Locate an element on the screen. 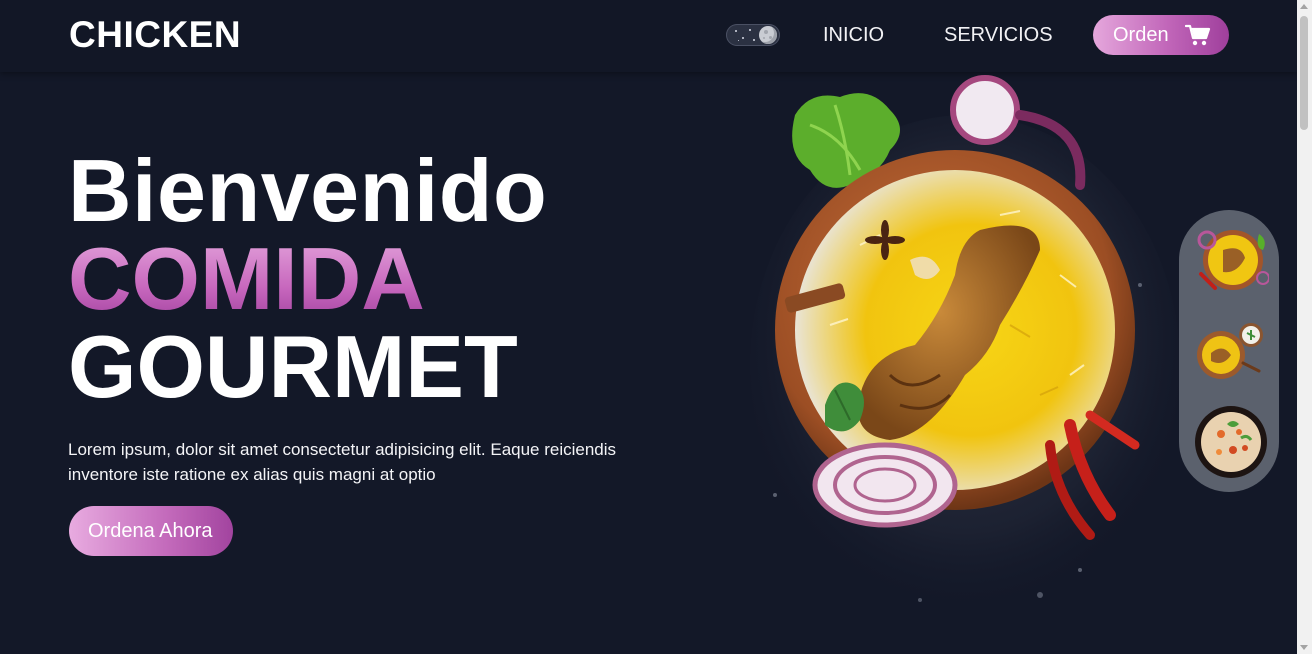 This screenshot has width=1312, height=654. hero-title-line-2: COMIDA is located at coordinates (246, 278).